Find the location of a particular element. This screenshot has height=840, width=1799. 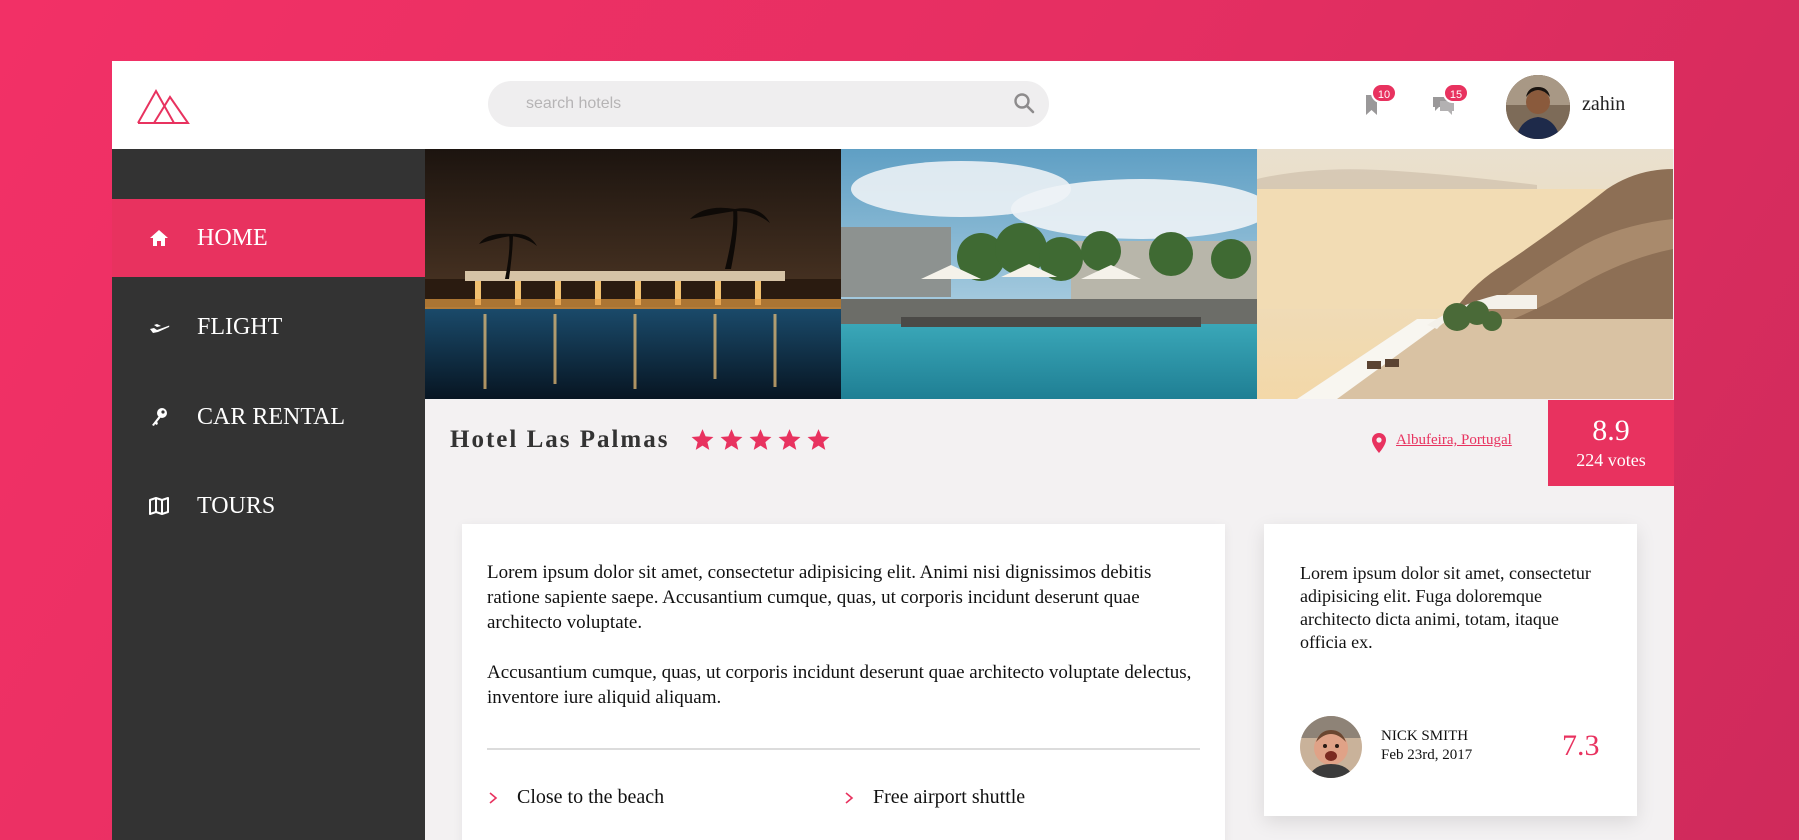

sidebar-item-label: CAR RENTAL is located at coordinates (271, 416).